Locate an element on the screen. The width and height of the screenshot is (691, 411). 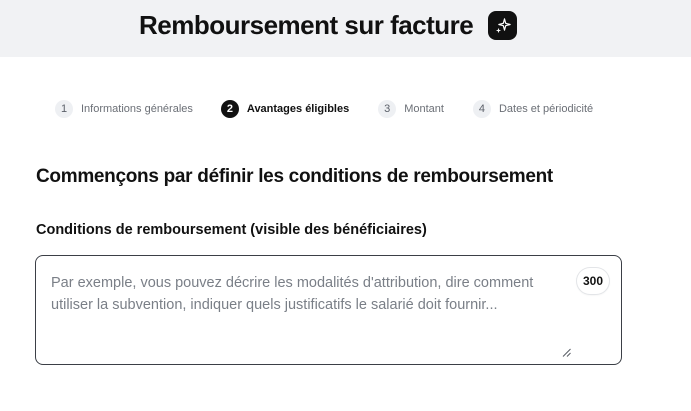
step-label: Dates et périodicité is located at coordinates (546, 109).